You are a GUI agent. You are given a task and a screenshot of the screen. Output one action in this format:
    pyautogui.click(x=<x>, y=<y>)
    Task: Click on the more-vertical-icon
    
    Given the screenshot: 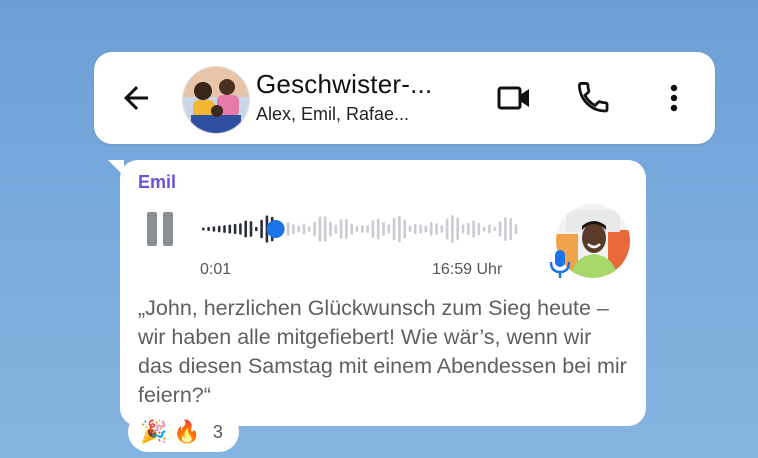 What is the action you would take?
    pyautogui.click(x=674, y=98)
    